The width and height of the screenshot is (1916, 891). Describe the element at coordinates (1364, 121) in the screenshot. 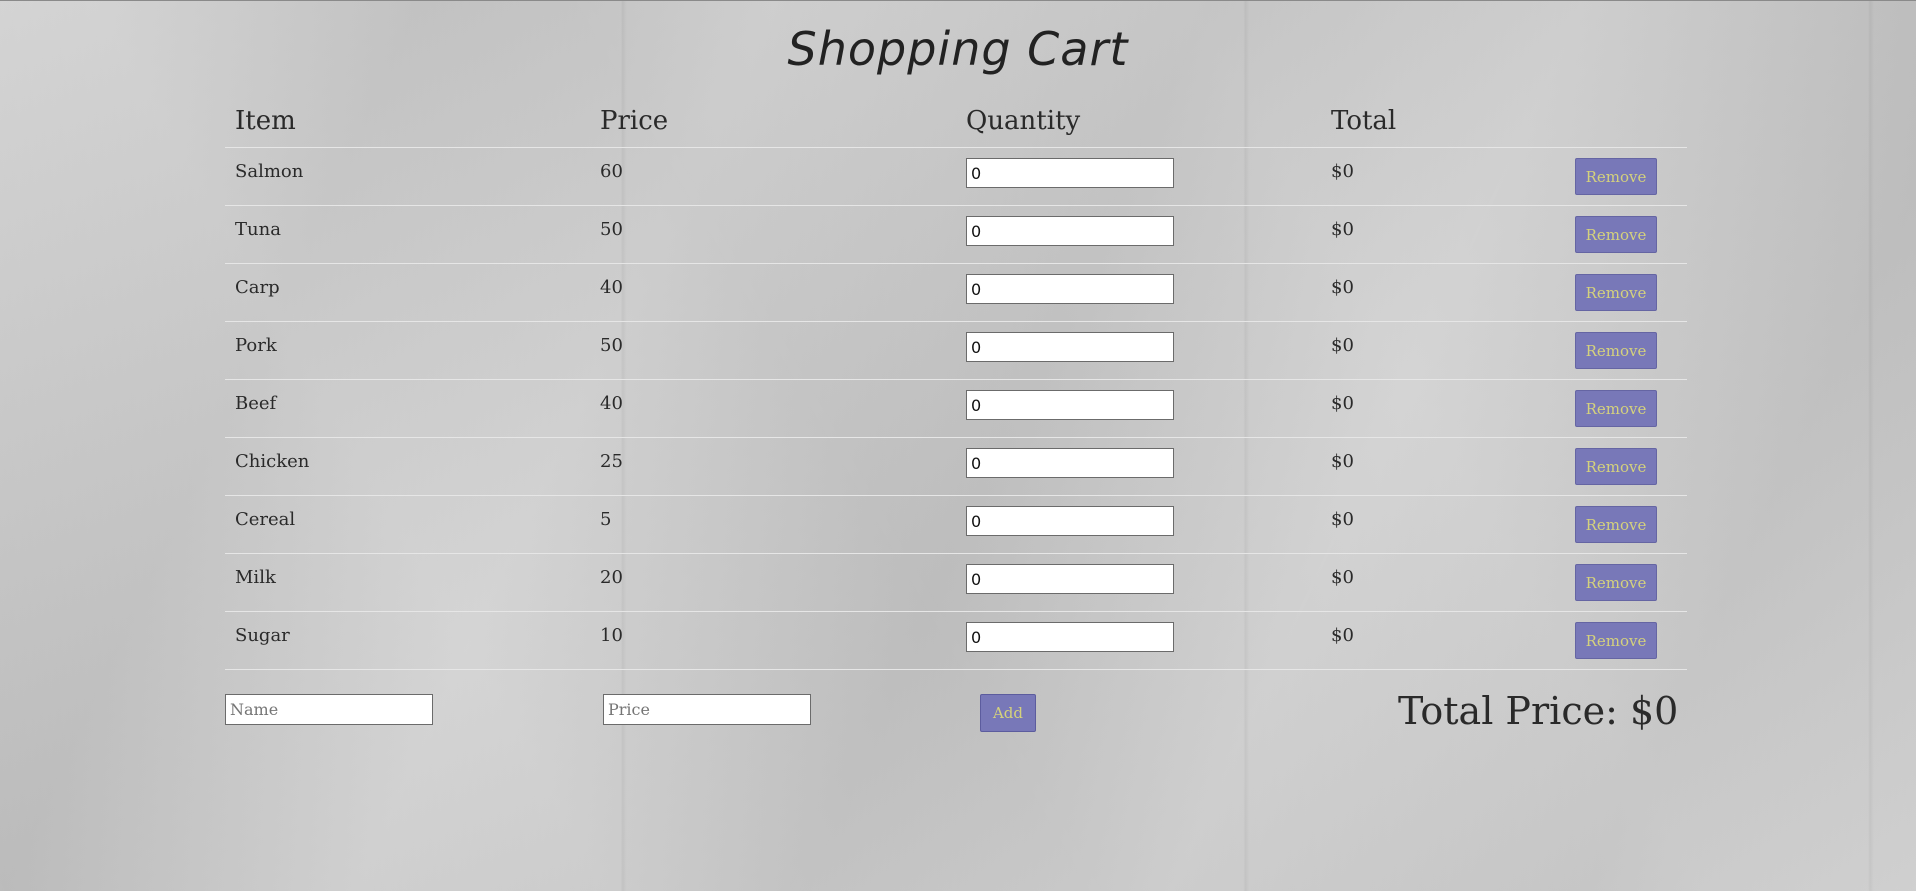

I see `header-total: Total` at that location.